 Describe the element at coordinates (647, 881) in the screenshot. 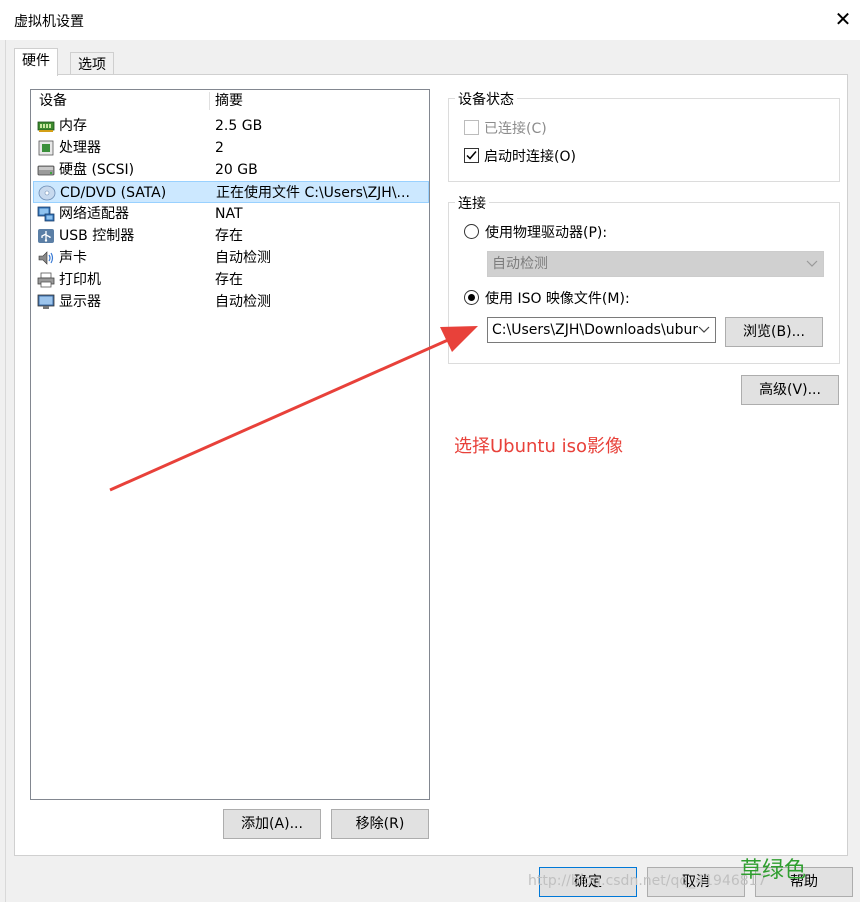

I see `watermark-url: http://blog.csdn.net/qq_41946817` at that location.